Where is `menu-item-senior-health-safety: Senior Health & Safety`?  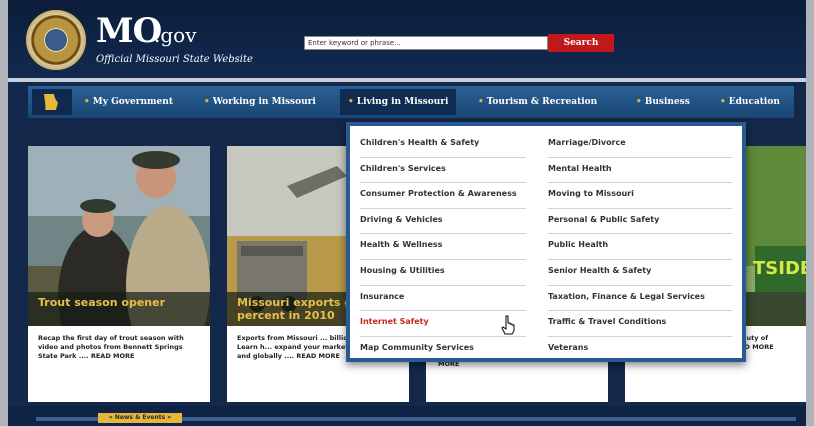
menu-item-senior-health-safety: Senior Health & Safety is located at coordinates (640, 273).